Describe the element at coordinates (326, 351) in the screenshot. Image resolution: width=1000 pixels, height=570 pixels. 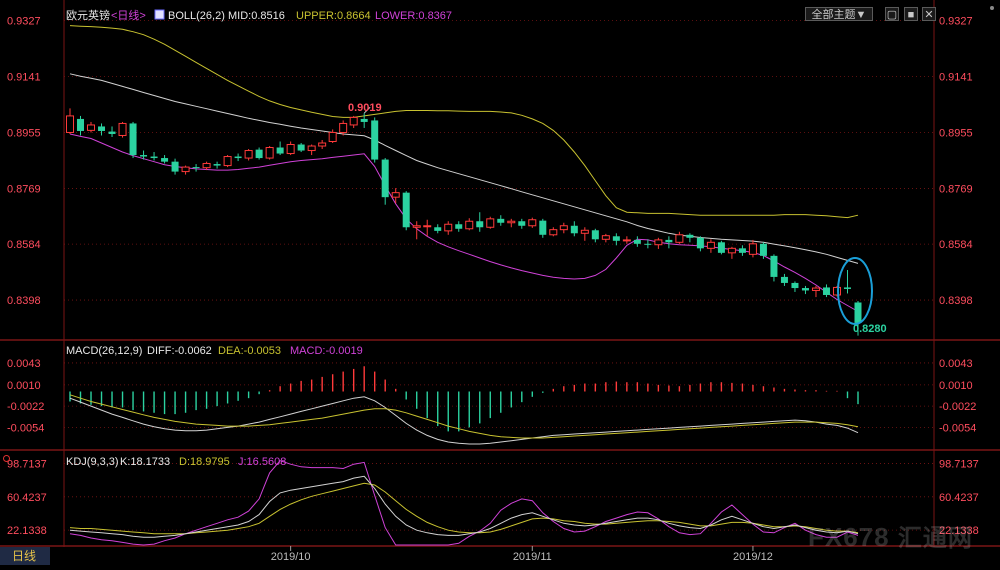
I see `macd-macd-value: MACD:-0.0019` at that location.